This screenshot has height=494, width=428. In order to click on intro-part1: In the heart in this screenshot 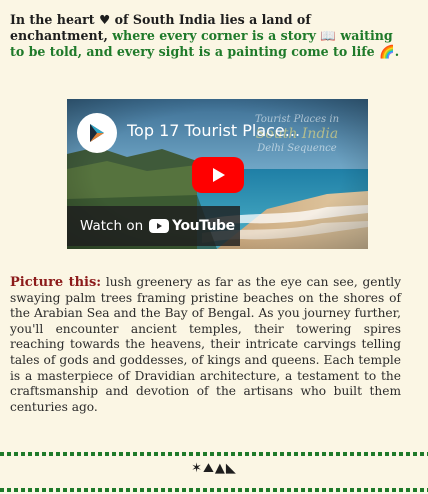, I will do `click(54, 19)`.